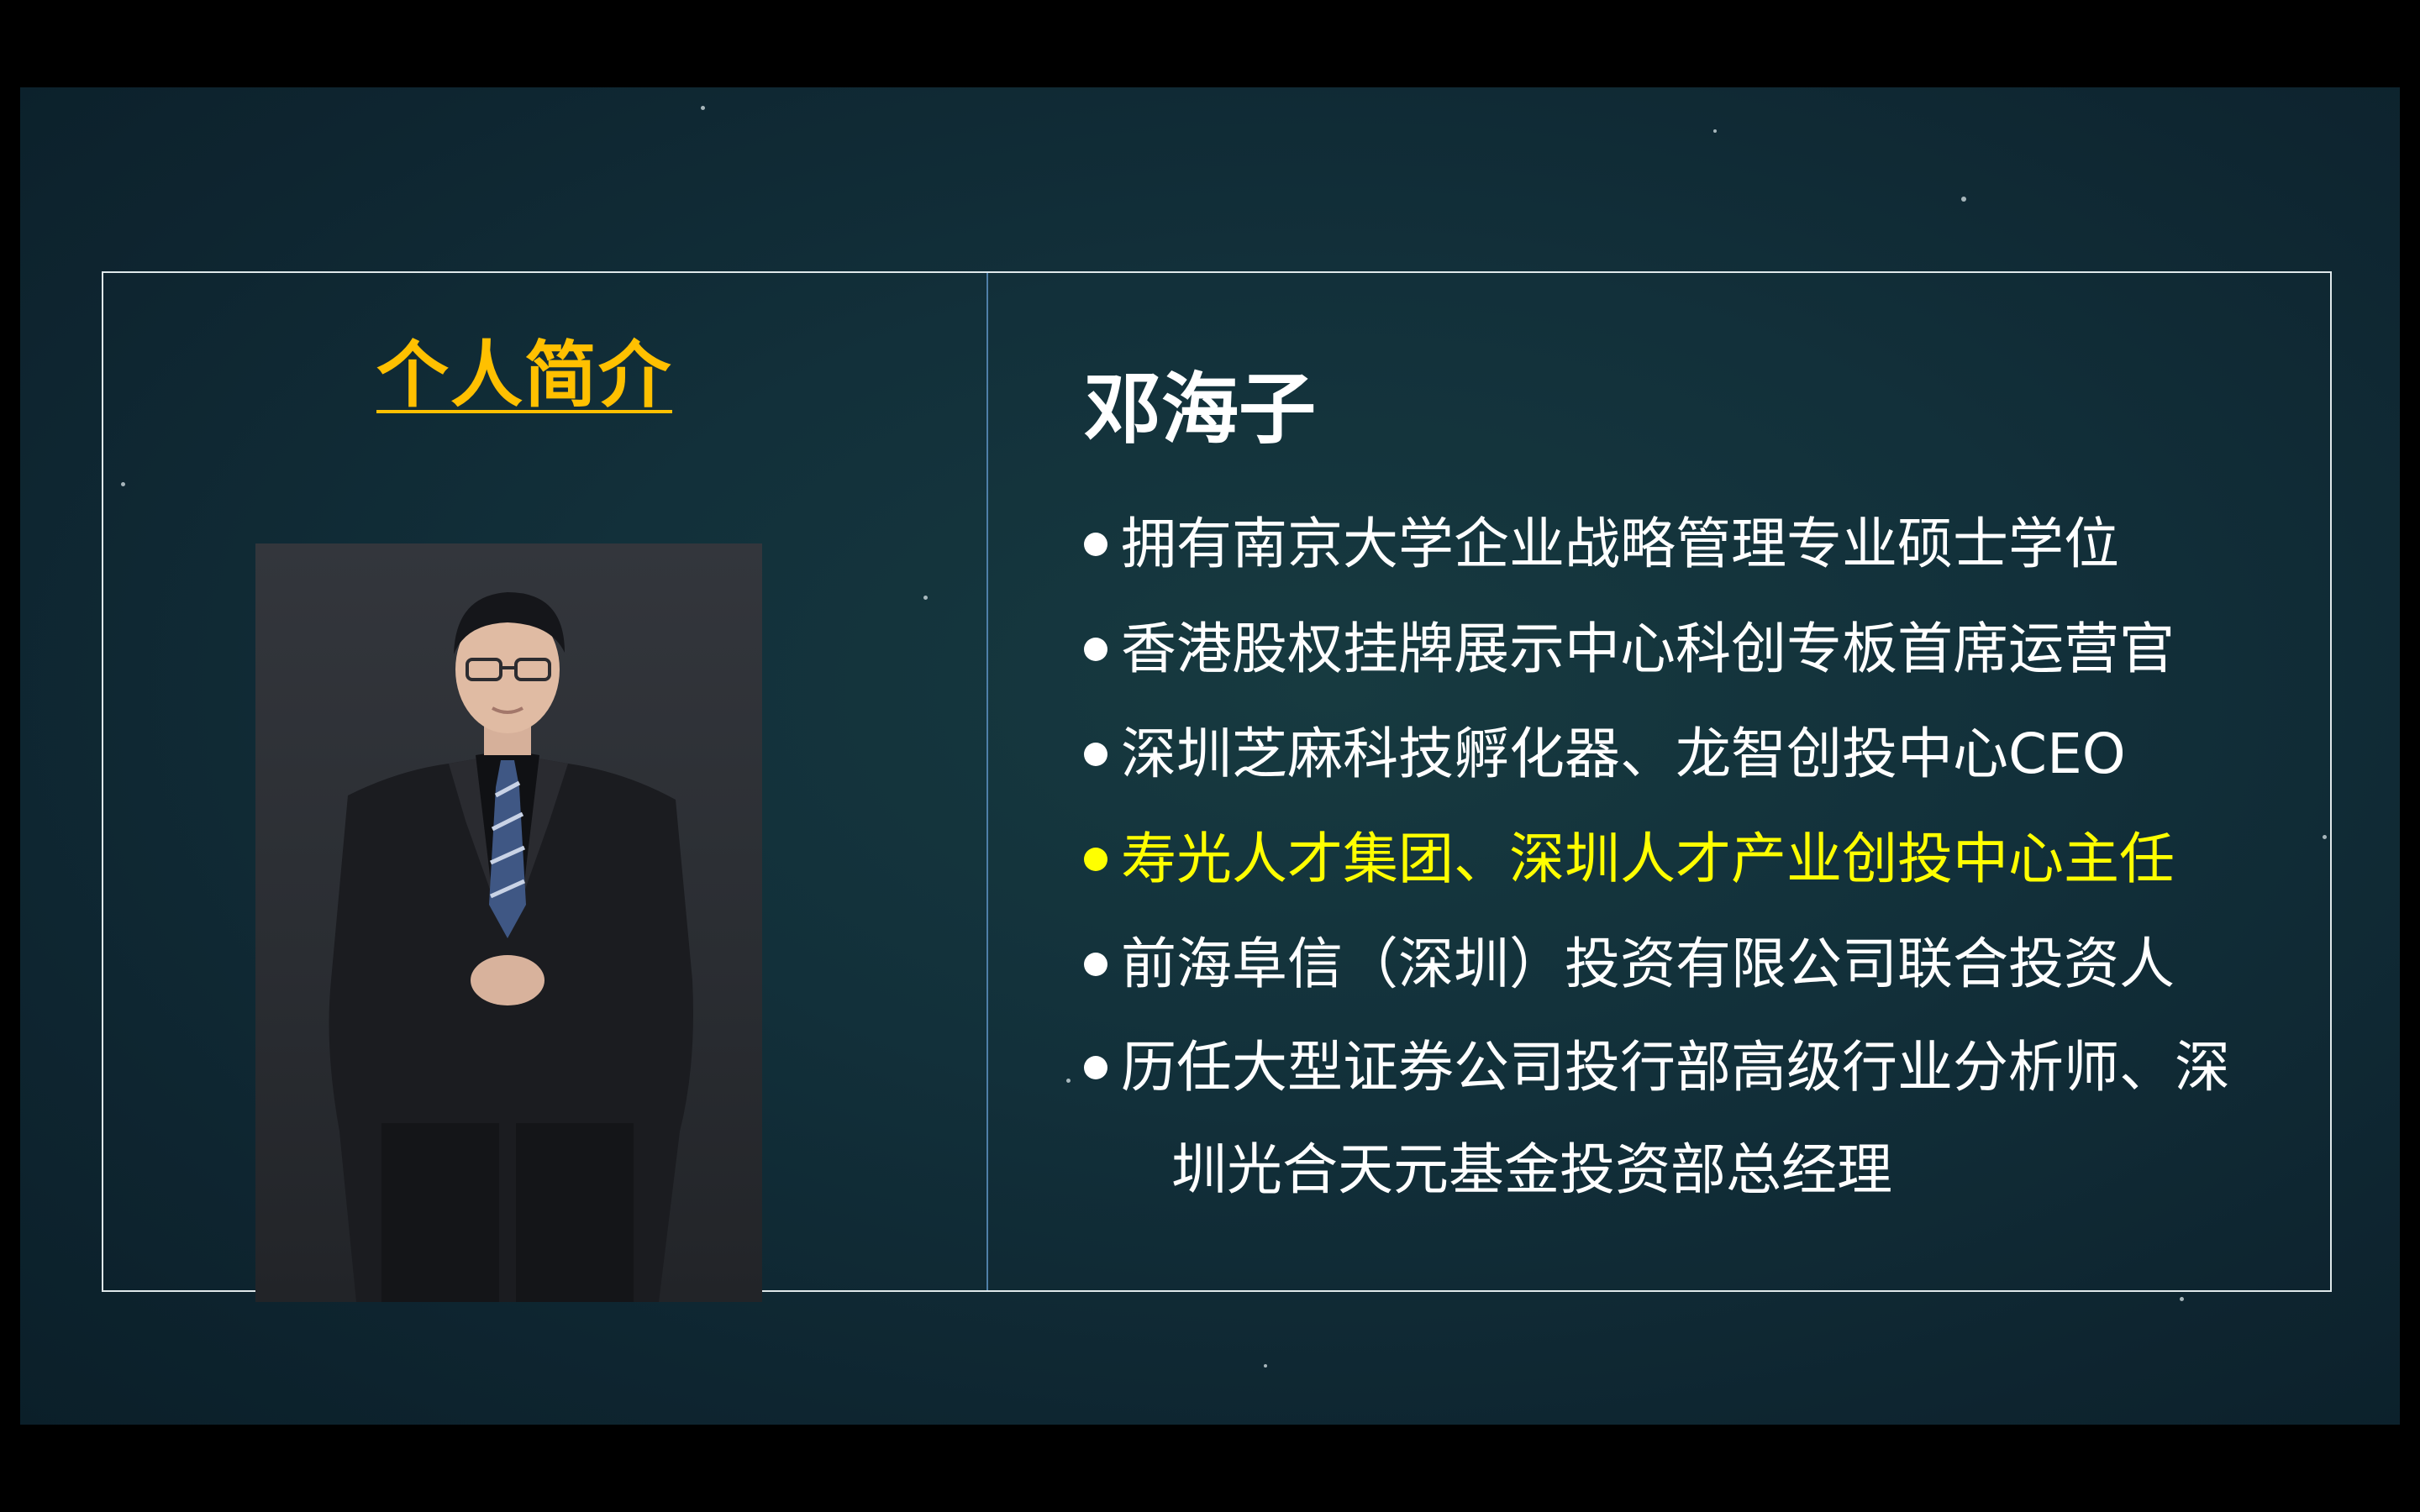  I want to click on bullet-item: 拥有南京大学企业战略管理专业硕士学位, so click(1697, 543).